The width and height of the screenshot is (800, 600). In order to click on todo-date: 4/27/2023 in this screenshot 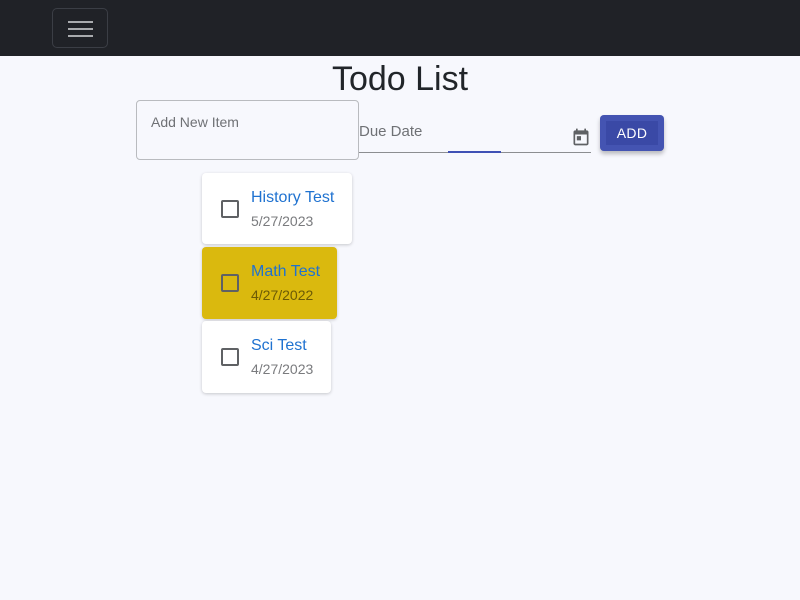, I will do `click(282, 369)`.